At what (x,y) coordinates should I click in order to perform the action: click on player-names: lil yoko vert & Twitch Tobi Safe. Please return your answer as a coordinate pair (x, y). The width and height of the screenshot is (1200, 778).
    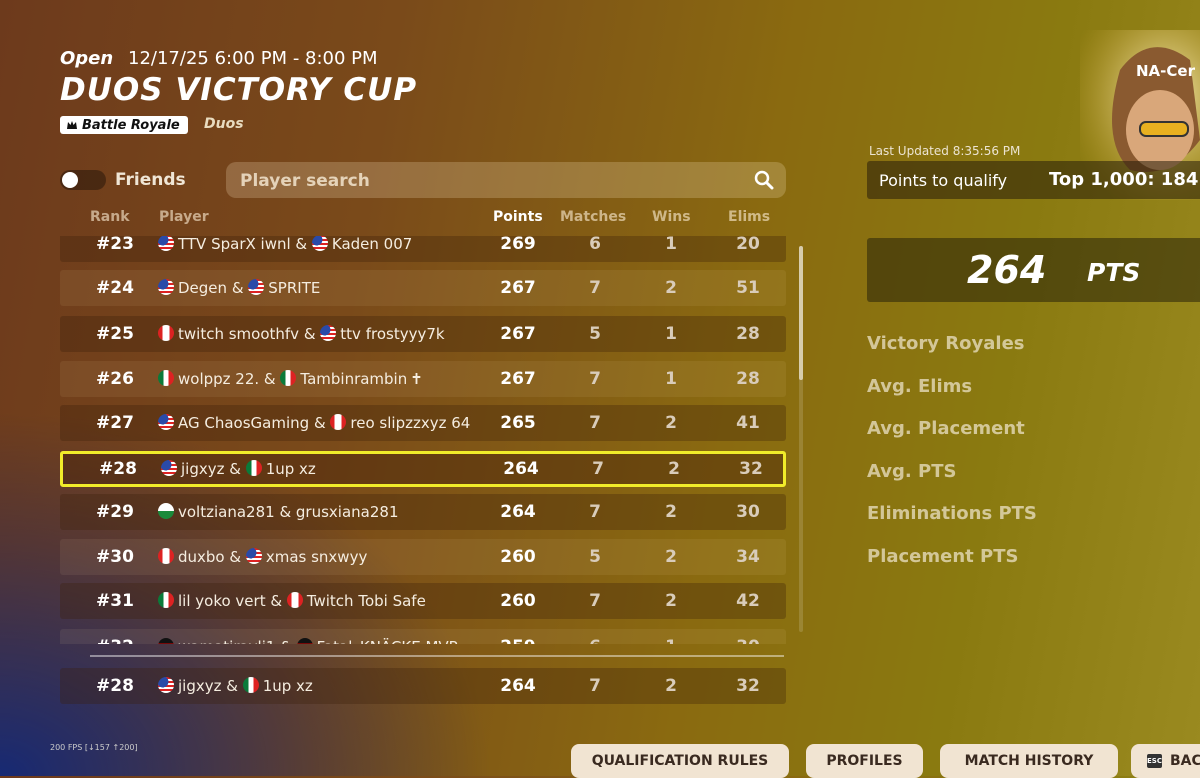
    Looking at the image, I should click on (323, 601).